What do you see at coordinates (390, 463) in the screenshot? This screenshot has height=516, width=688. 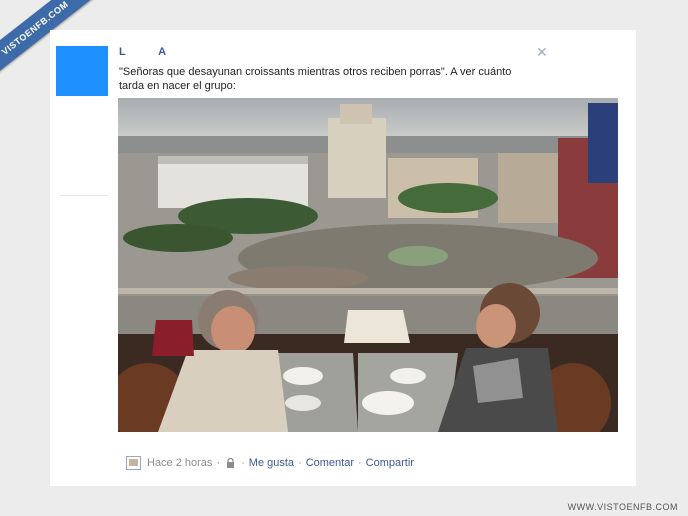 I see `share-link: Compartir` at bounding box center [390, 463].